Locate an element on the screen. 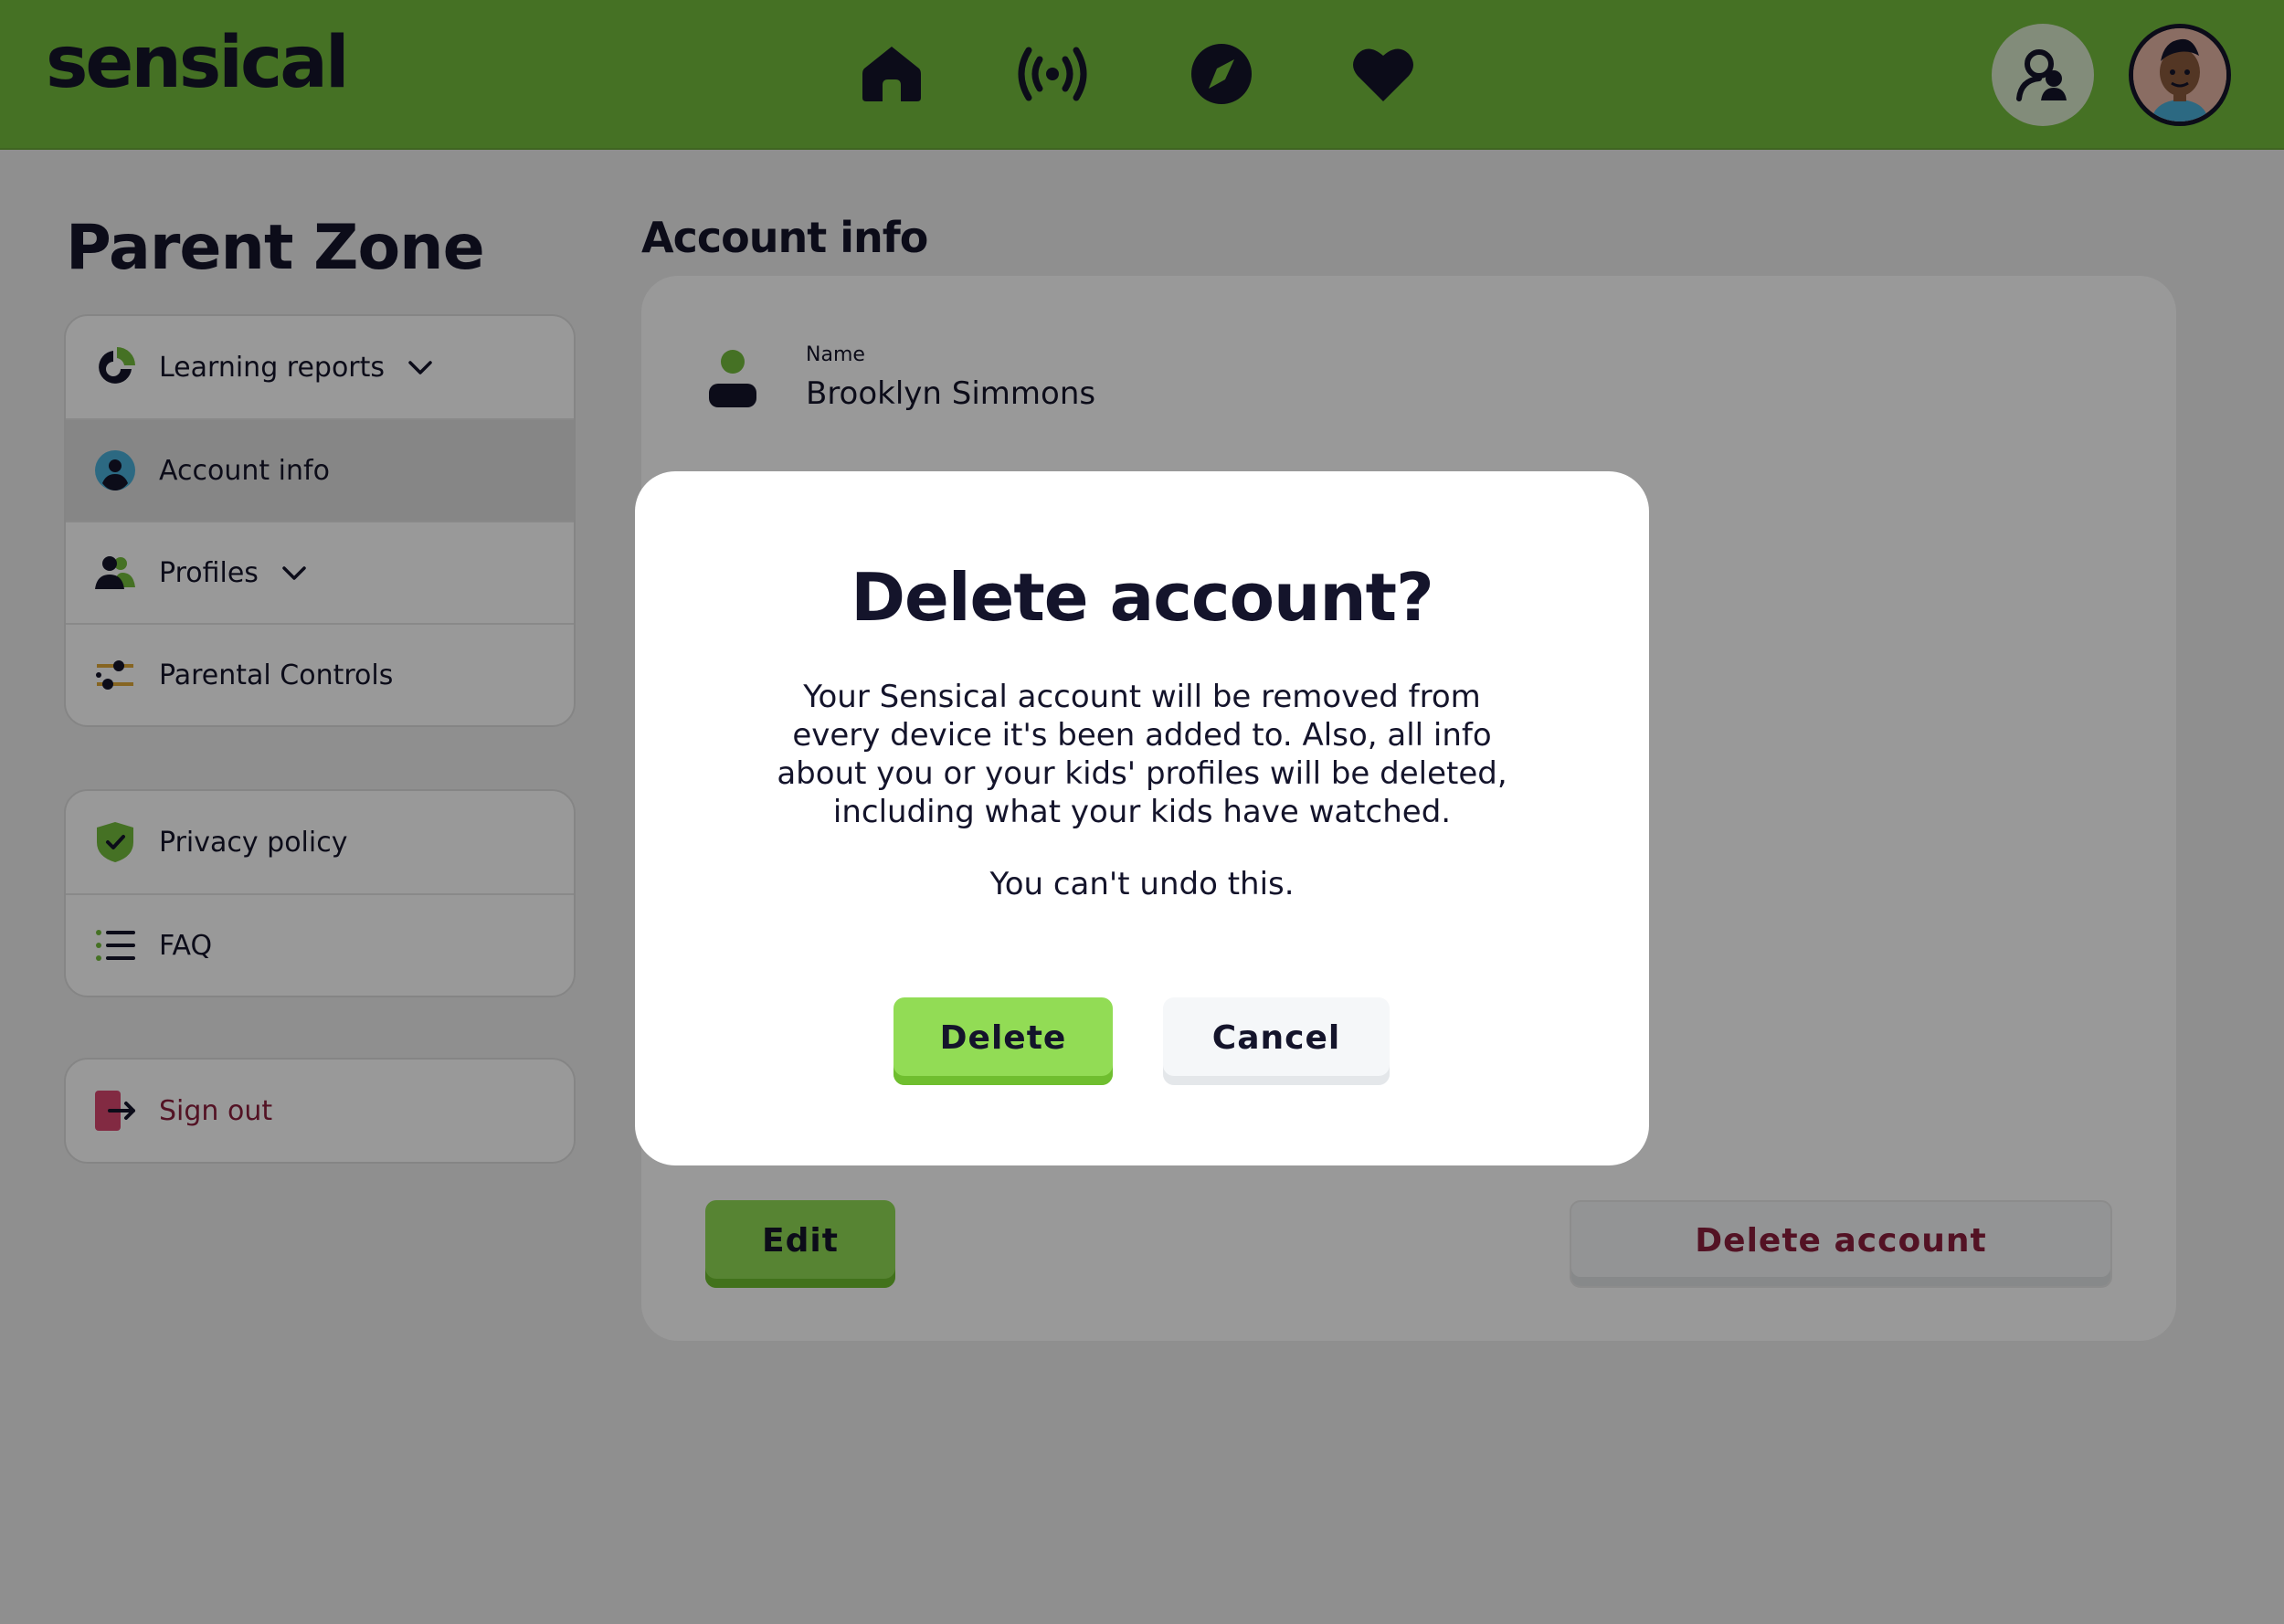 This screenshot has height=1624, width=2284. cancel-button: Cancel is located at coordinates (1276, 1041).